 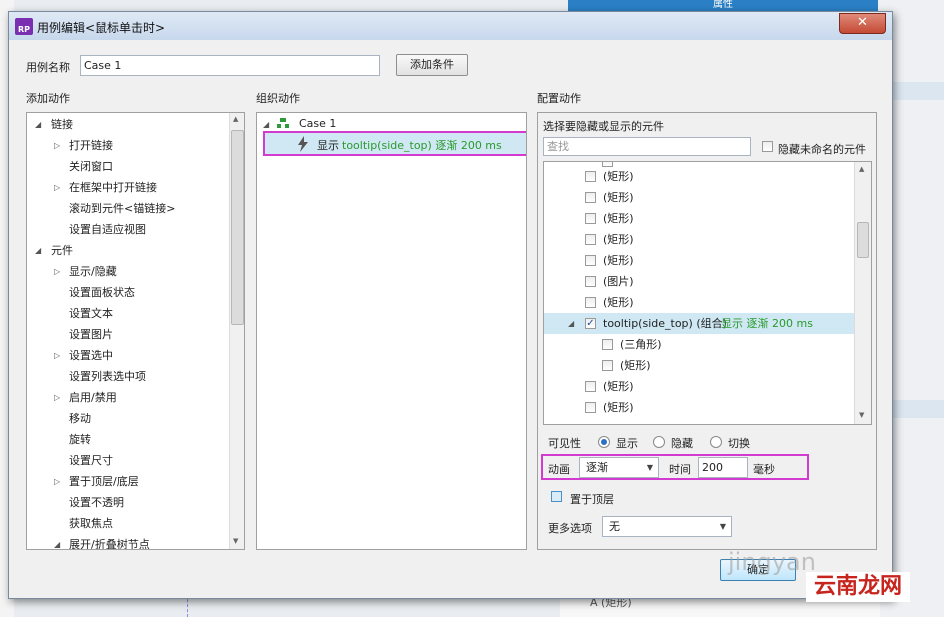 I want to click on more-options-value: 无, so click(x=614, y=526).